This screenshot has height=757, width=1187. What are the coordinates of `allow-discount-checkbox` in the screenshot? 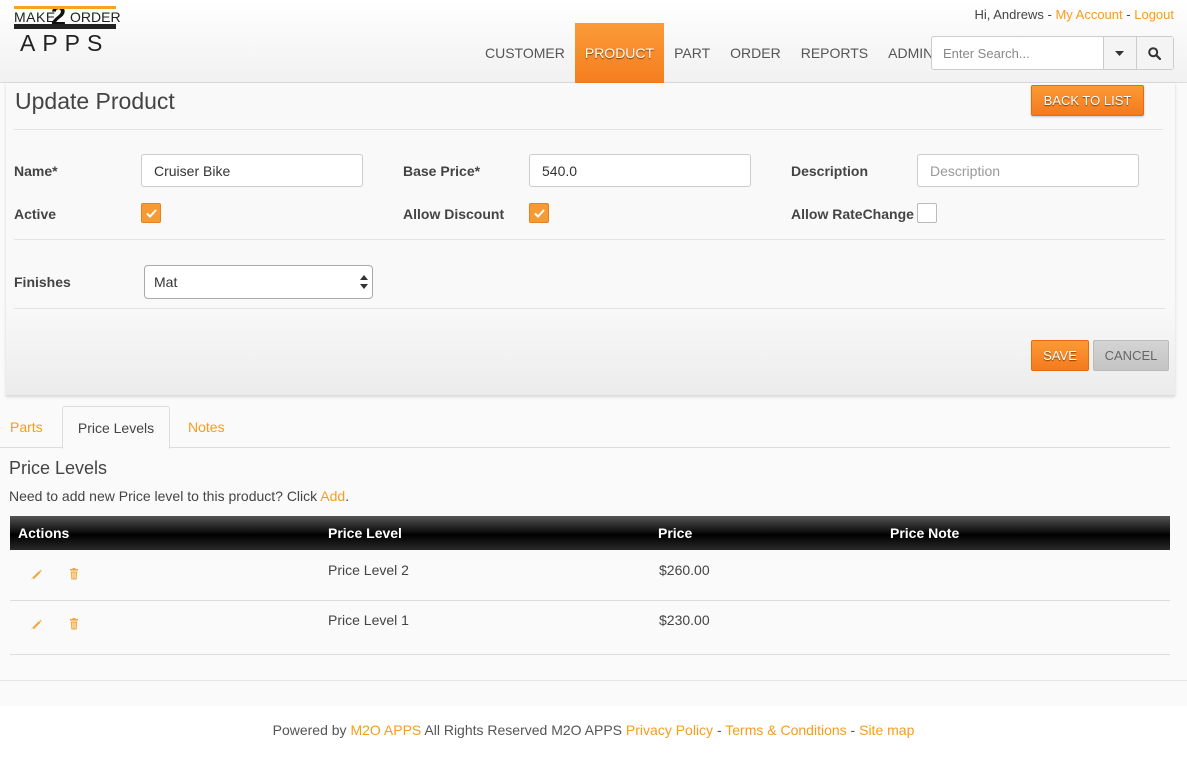 It's located at (539, 213).